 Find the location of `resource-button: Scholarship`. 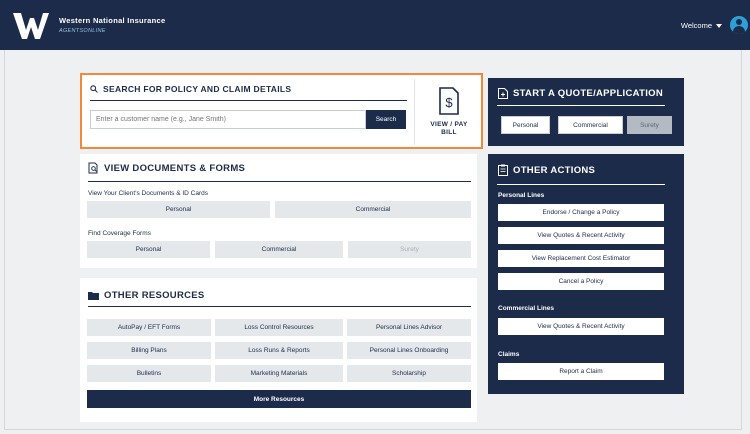

resource-button: Scholarship is located at coordinates (409, 373).